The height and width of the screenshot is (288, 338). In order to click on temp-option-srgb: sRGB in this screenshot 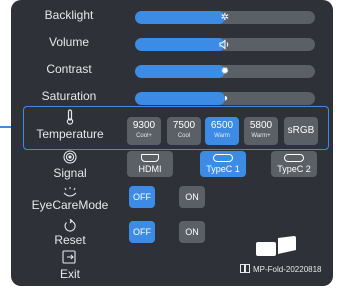, I will do `click(301, 131)`.